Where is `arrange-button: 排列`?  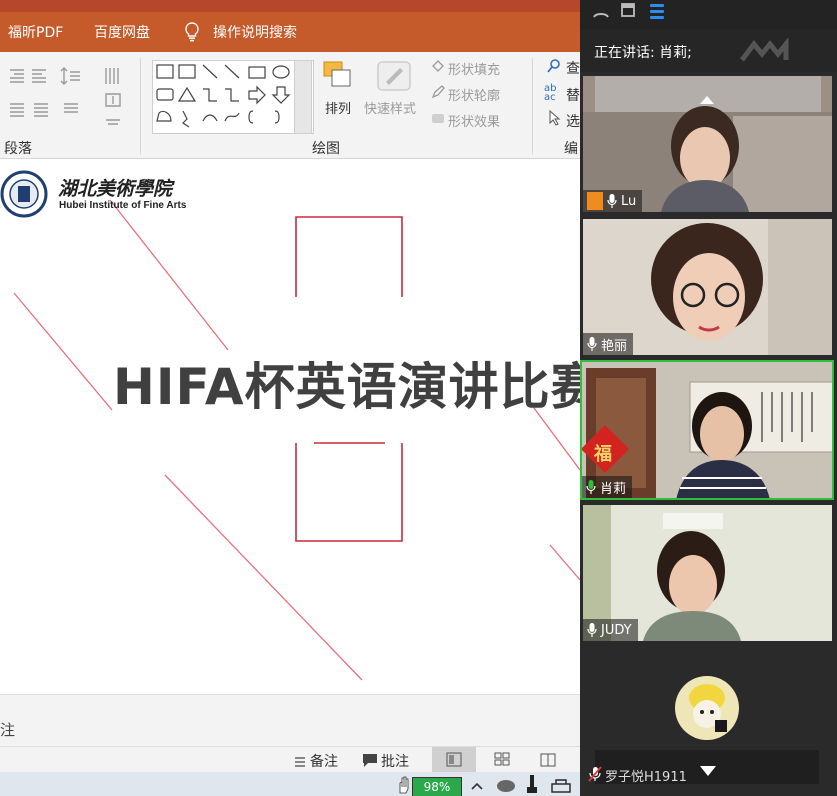
arrange-button: 排列 is located at coordinates (338, 107).